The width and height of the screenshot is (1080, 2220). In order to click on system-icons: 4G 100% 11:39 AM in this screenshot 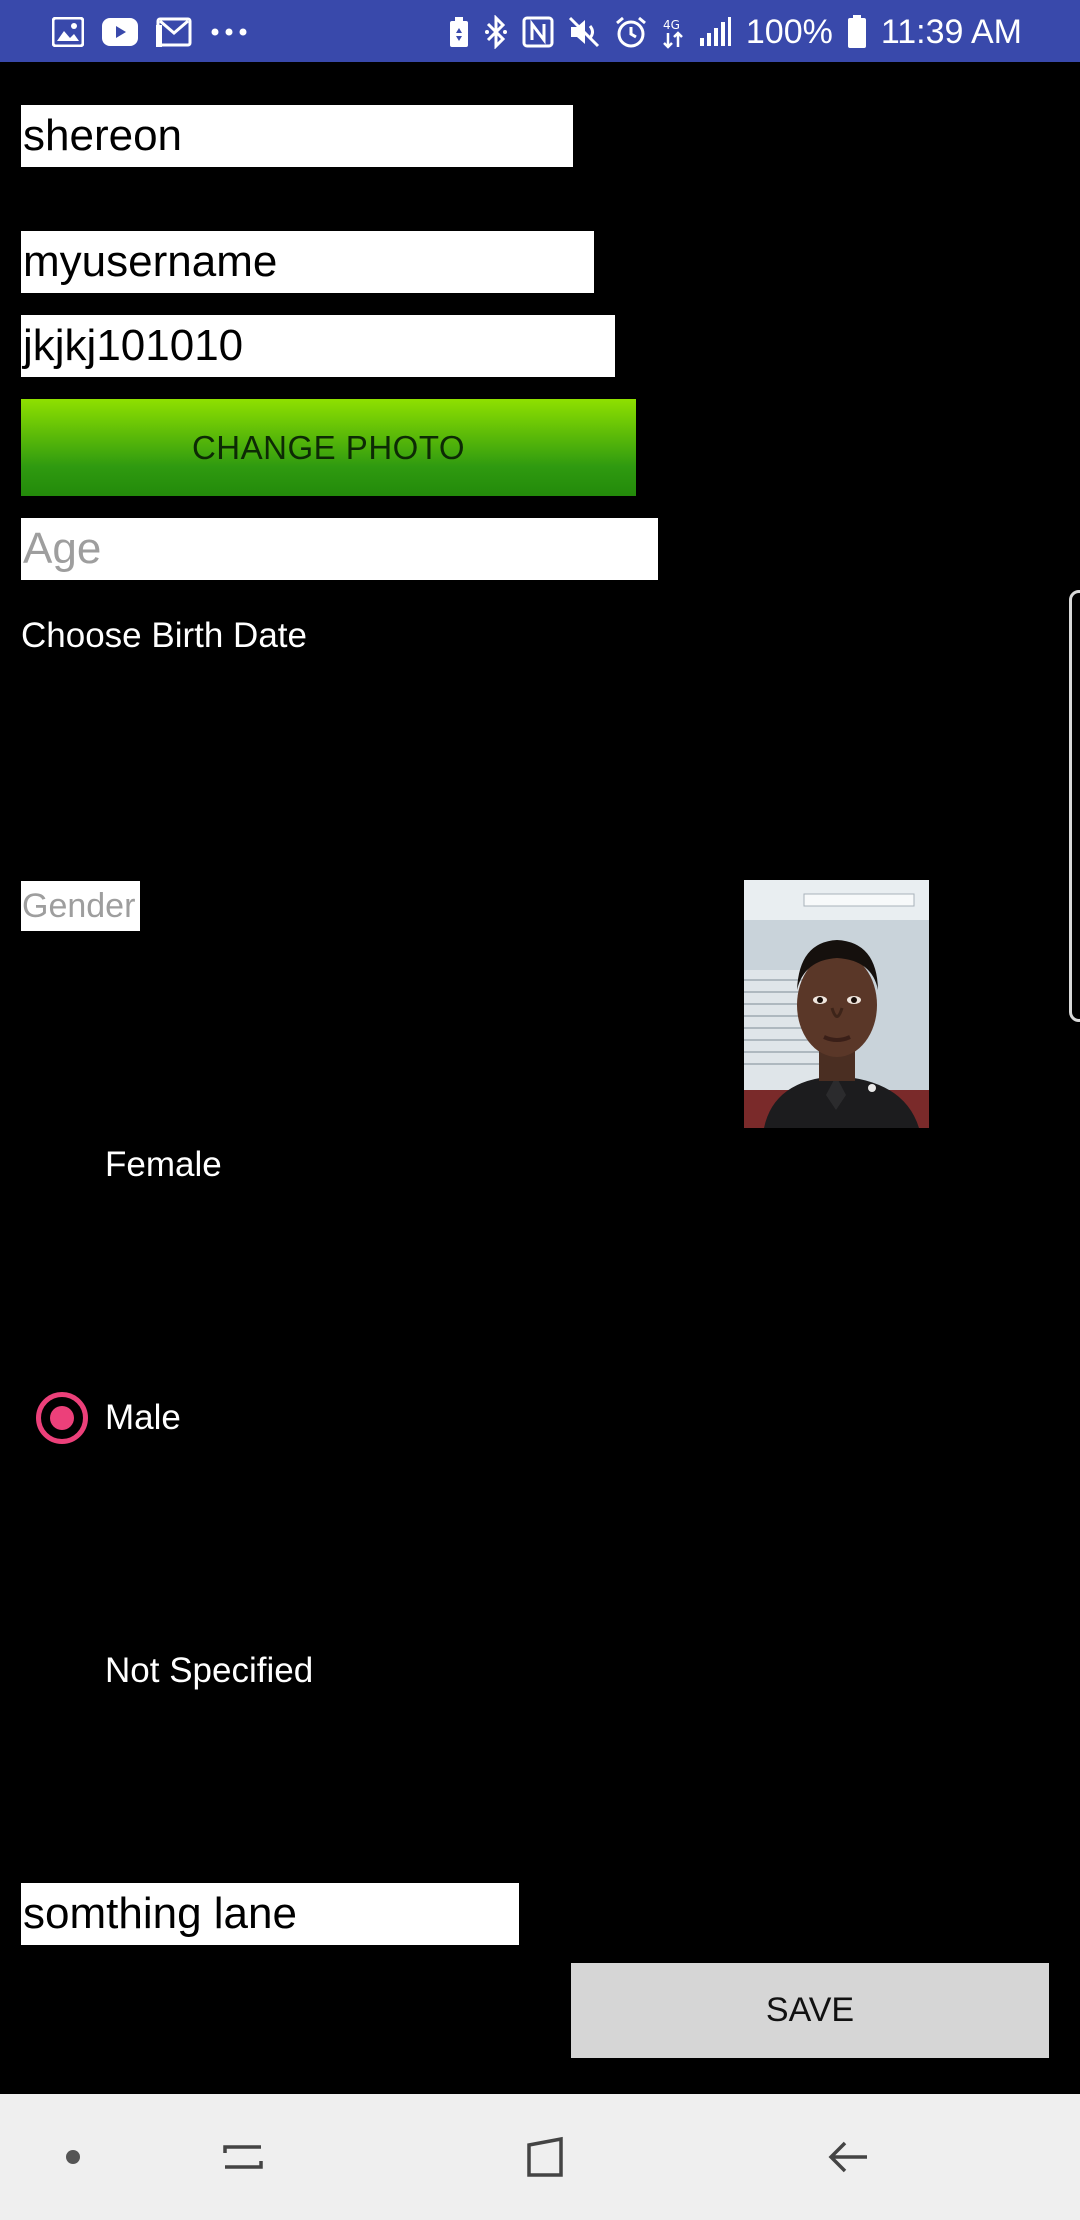, I will do `click(735, 32)`.